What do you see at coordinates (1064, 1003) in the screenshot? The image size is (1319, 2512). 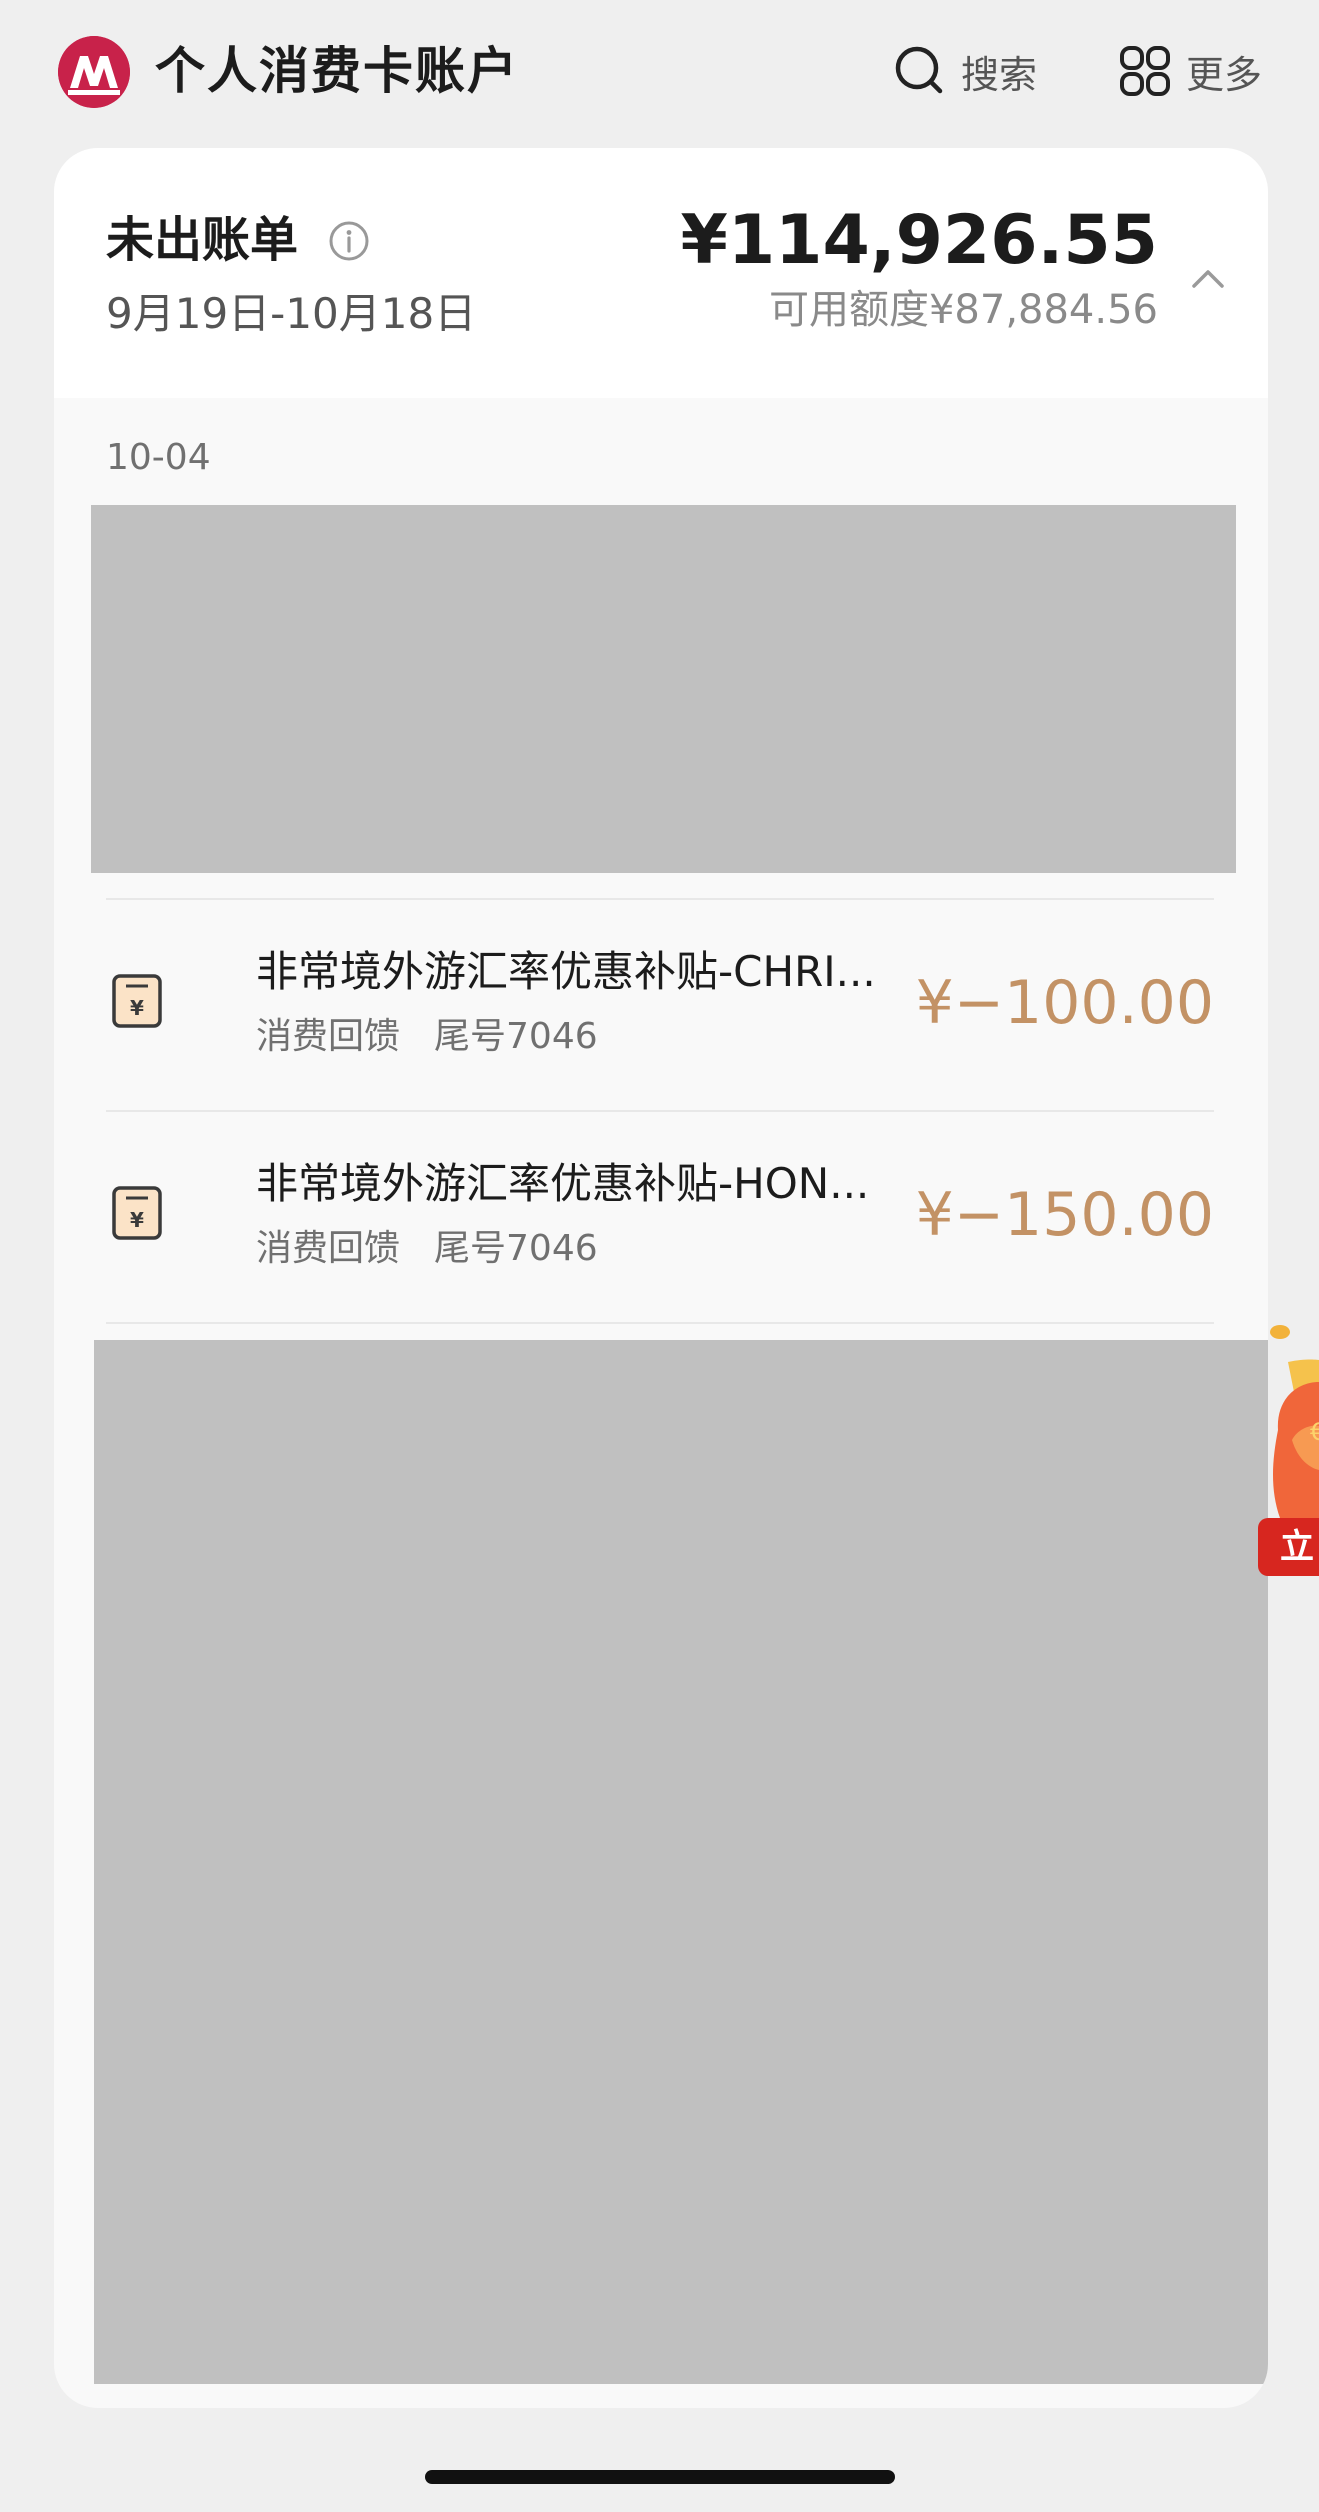 I see `transaction-amount: ¥−100.00` at bounding box center [1064, 1003].